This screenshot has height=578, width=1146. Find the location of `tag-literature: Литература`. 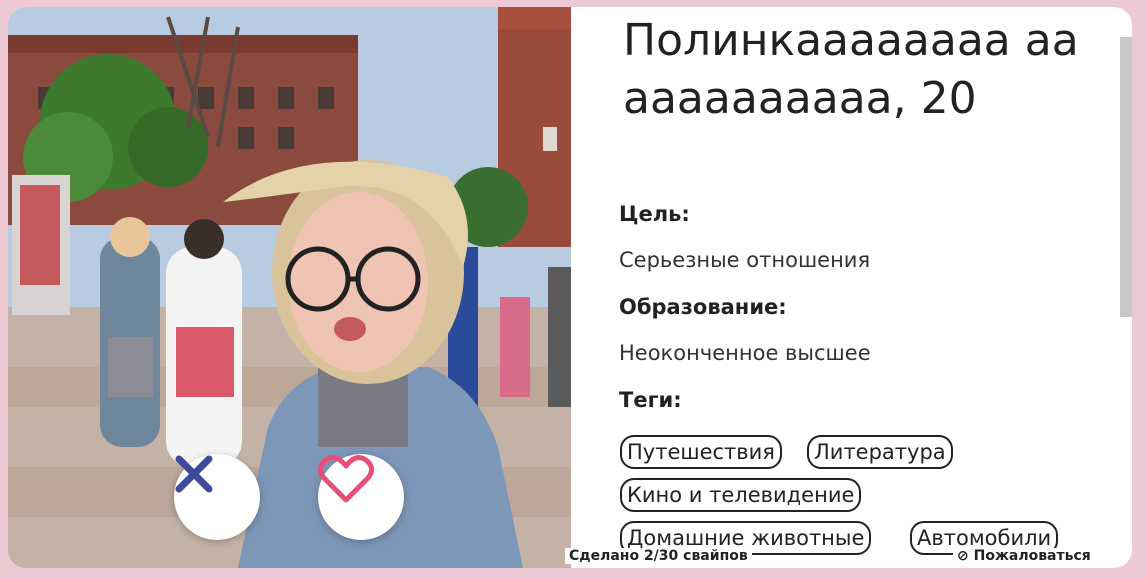

tag-literature: Литература is located at coordinates (880, 452).